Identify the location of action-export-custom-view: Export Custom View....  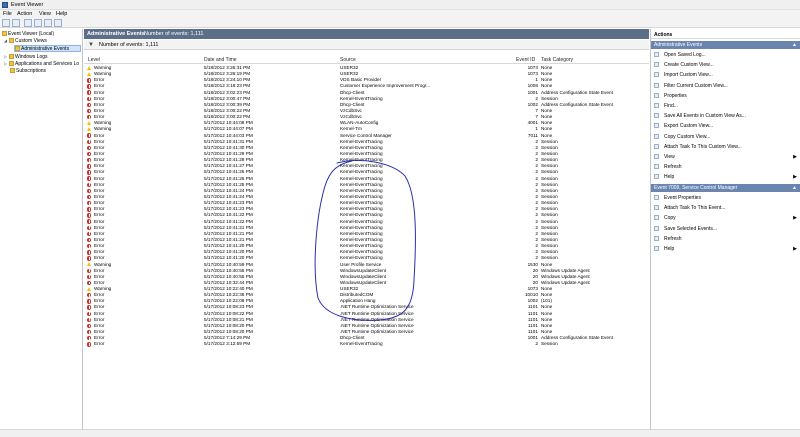
(725, 126).